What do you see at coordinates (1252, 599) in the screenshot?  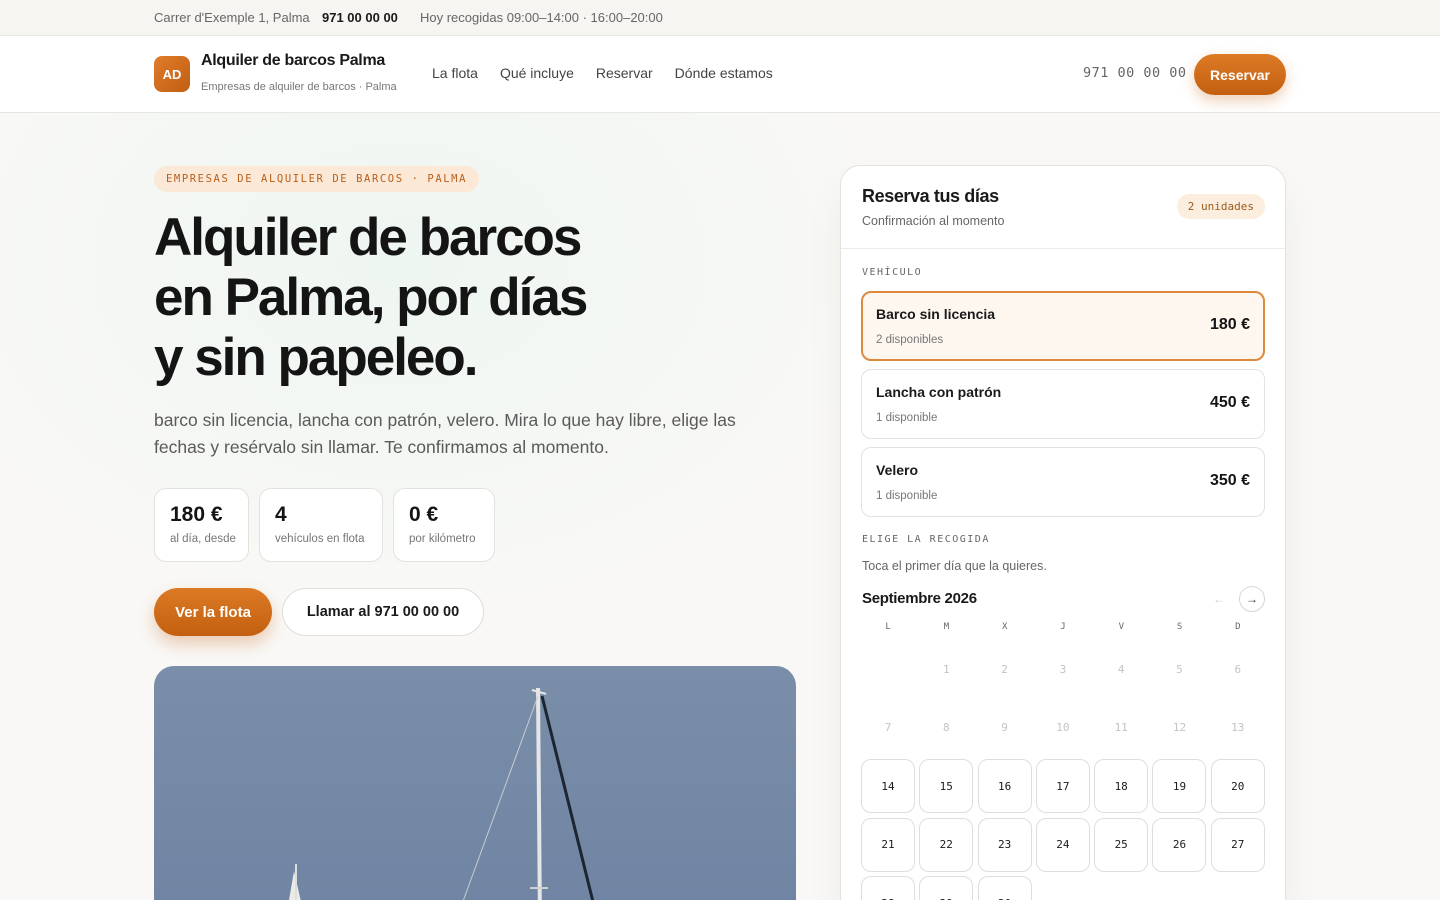 I see `arrow-right-icon: →` at bounding box center [1252, 599].